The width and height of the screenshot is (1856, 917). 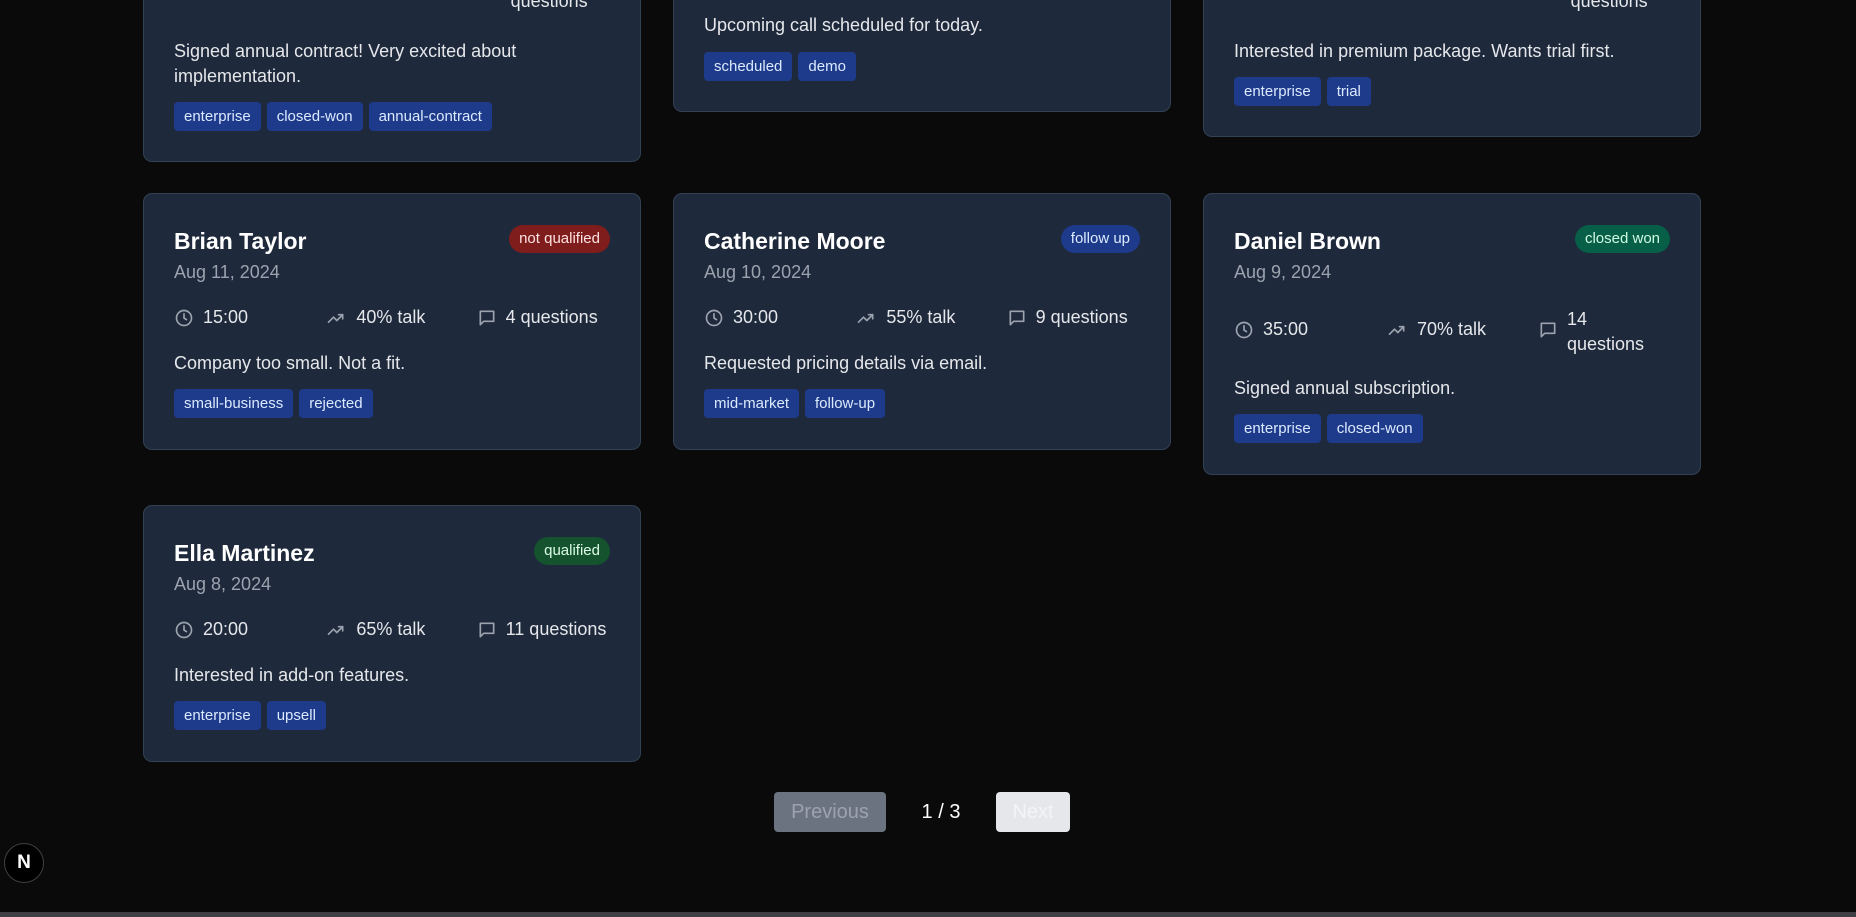 What do you see at coordinates (234, 403) in the screenshot?
I see `tag: small-business` at bounding box center [234, 403].